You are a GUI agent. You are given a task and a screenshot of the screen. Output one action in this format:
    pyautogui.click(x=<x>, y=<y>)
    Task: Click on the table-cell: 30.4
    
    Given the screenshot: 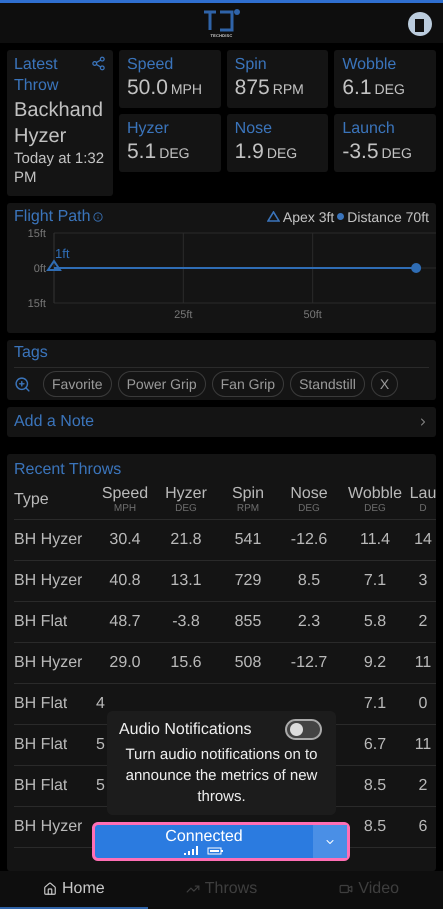 What is the action you would take?
    pyautogui.click(x=125, y=539)
    